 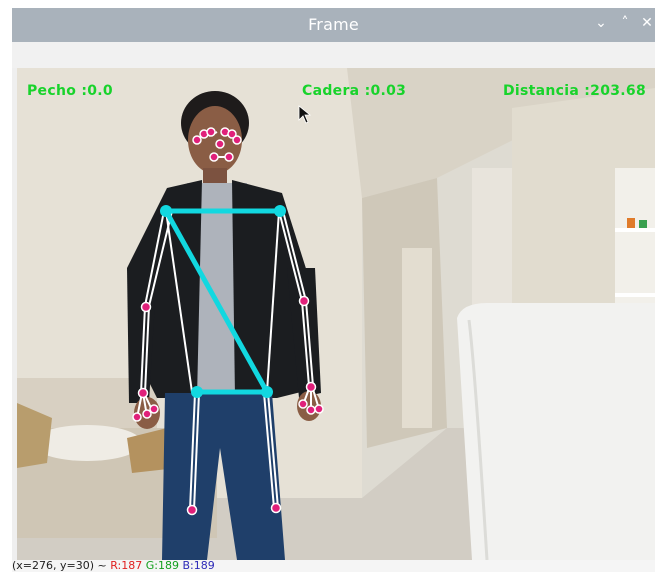 What do you see at coordinates (280, 211) in the screenshot?
I see `right-shoulder-joint` at bounding box center [280, 211].